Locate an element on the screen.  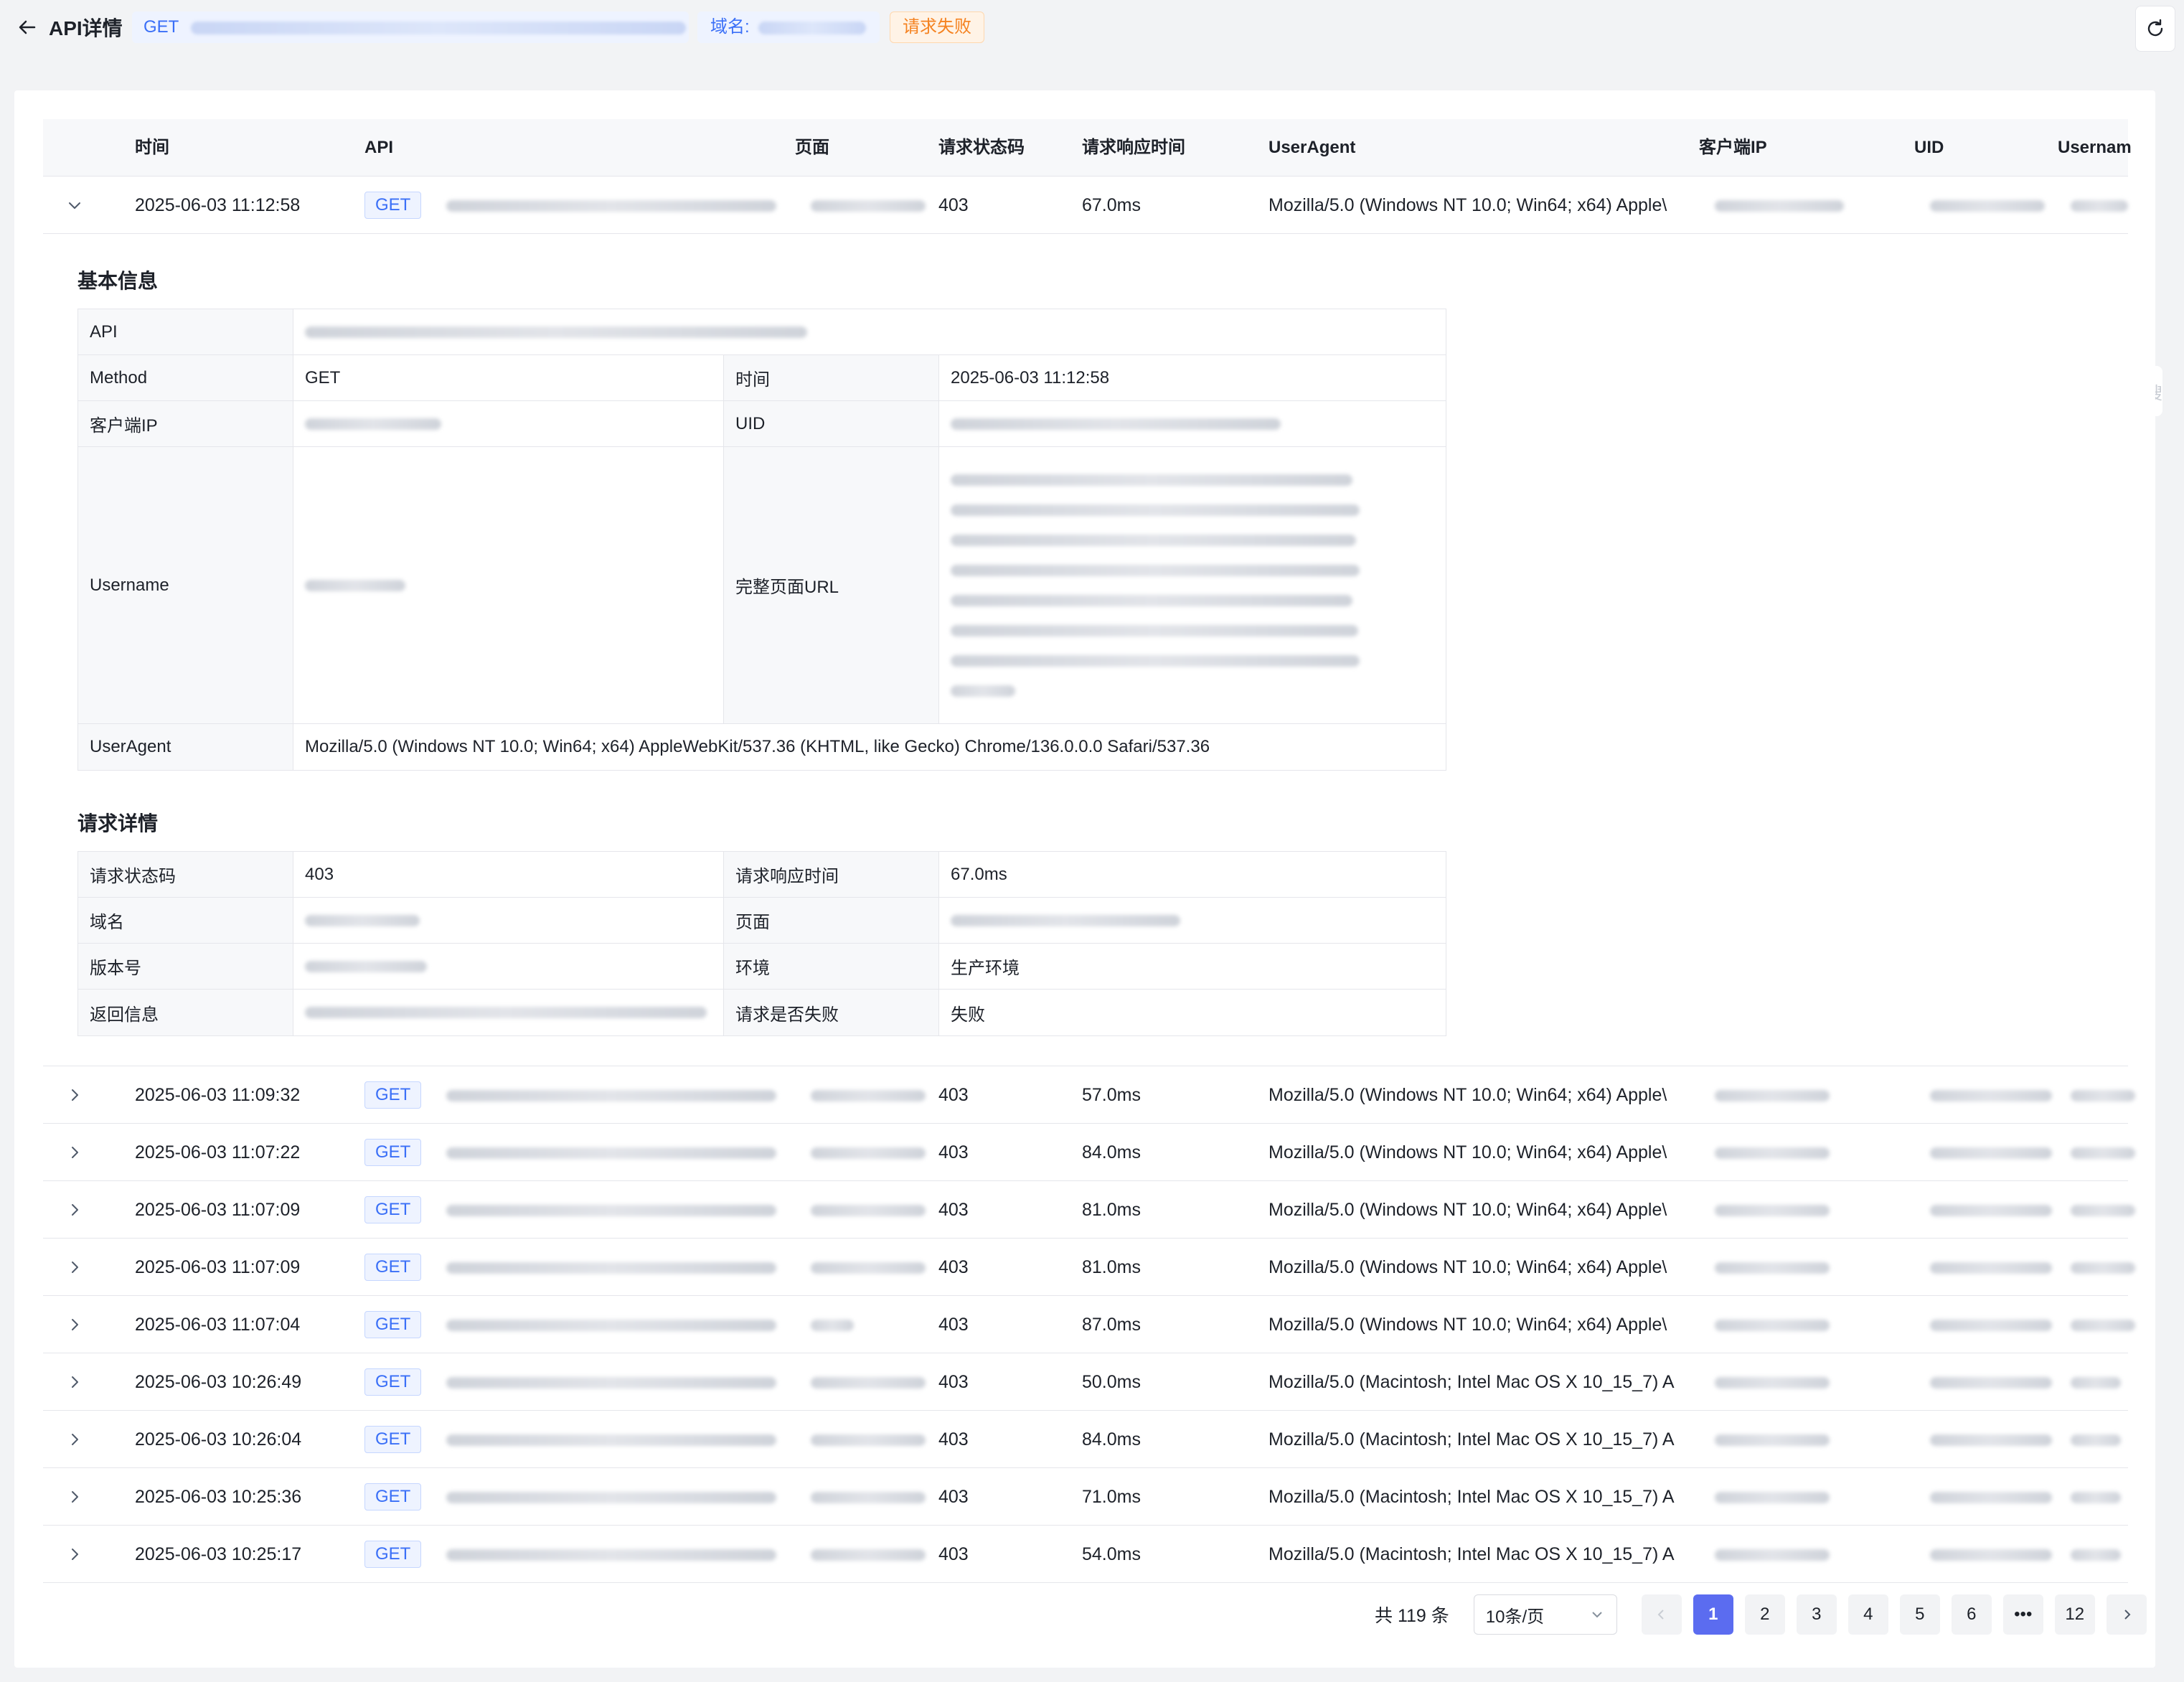
column-client-ip: 客户端IP is located at coordinates (1733, 148).